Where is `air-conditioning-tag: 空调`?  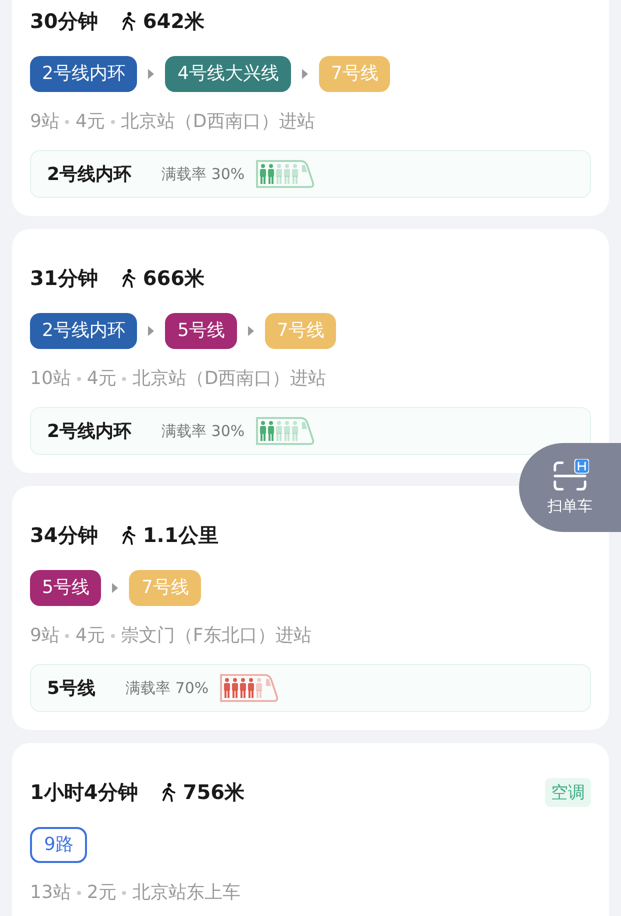 air-conditioning-tag: 空调 is located at coordinates (568, 792).